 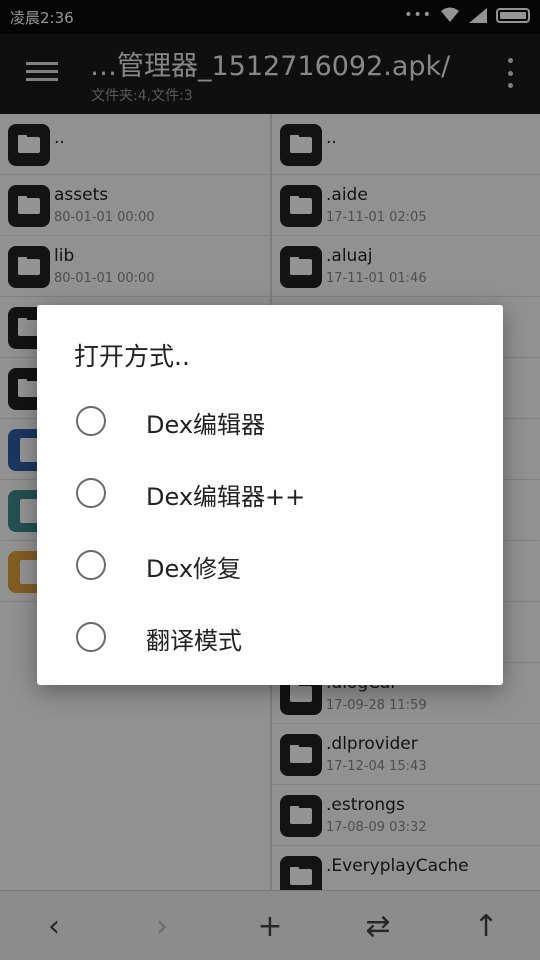 What do you see at coordinates (206, 425) in the screenshot?
I see `option-label: Dex编辑器` at bounding box center [206, 425].